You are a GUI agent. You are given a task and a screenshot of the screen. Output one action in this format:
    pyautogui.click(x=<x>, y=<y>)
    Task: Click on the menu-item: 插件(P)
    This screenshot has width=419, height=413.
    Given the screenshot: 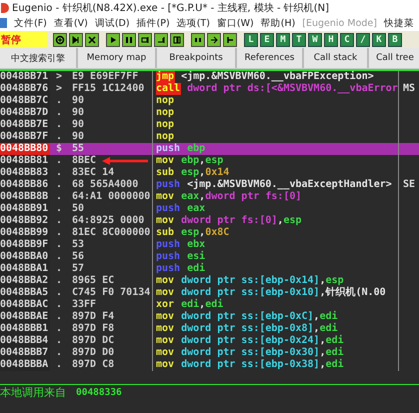 What is the action you would take?
    pyautogui.click(x=153, y=23)
    